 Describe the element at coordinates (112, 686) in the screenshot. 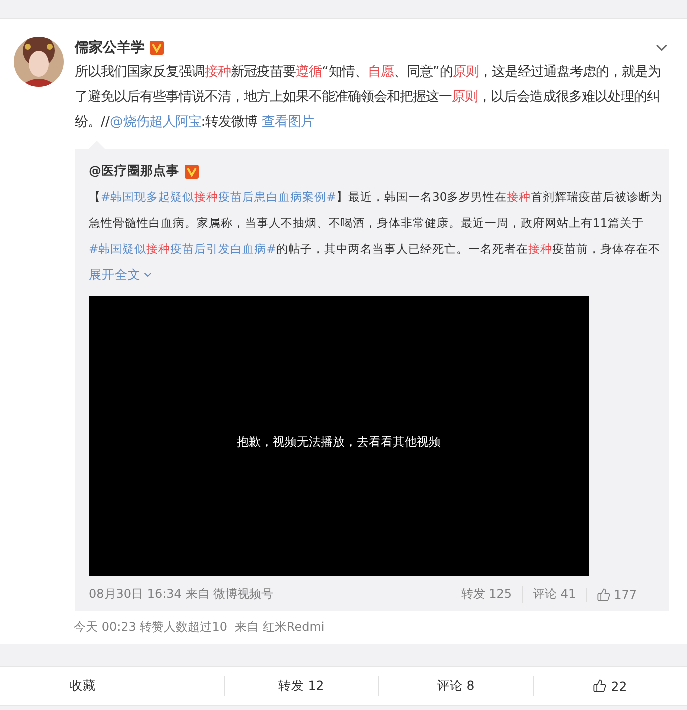

I see `action-button: 收藏` at that location.